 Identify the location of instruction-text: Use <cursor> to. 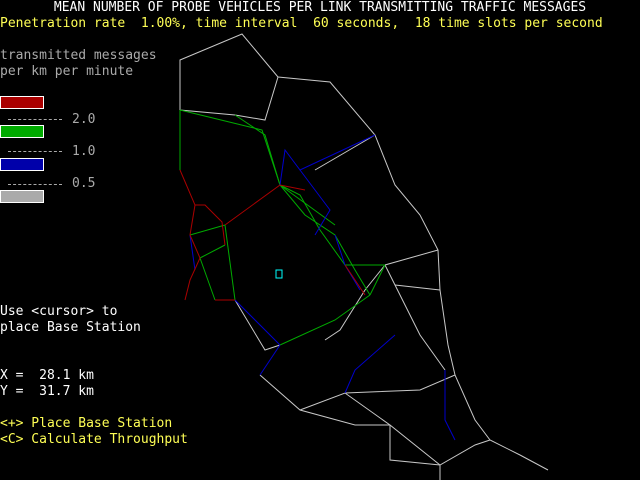
(59, 311).